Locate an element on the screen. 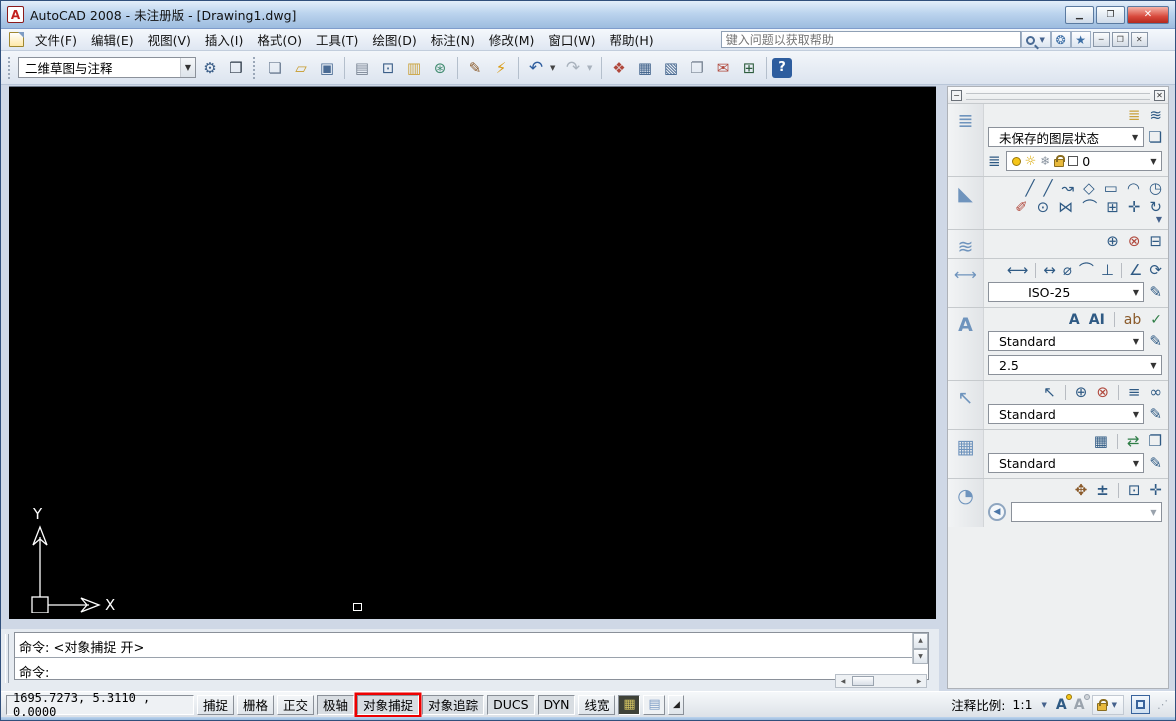 The width and height of the screenshot is (1176, 721). command-window-grip is located at coordinates (7, 658).